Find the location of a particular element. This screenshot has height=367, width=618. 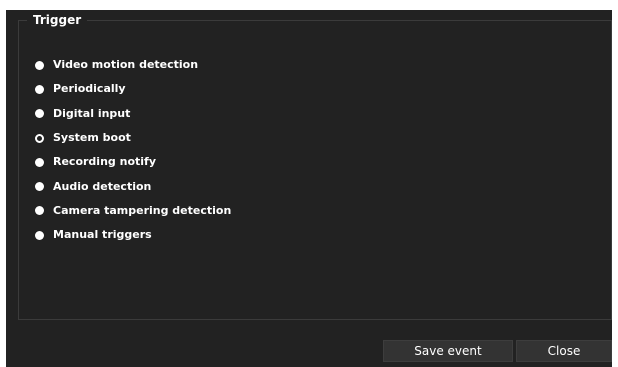

trigger-option-periodically: Periodically is located at coordinates (133, 89).